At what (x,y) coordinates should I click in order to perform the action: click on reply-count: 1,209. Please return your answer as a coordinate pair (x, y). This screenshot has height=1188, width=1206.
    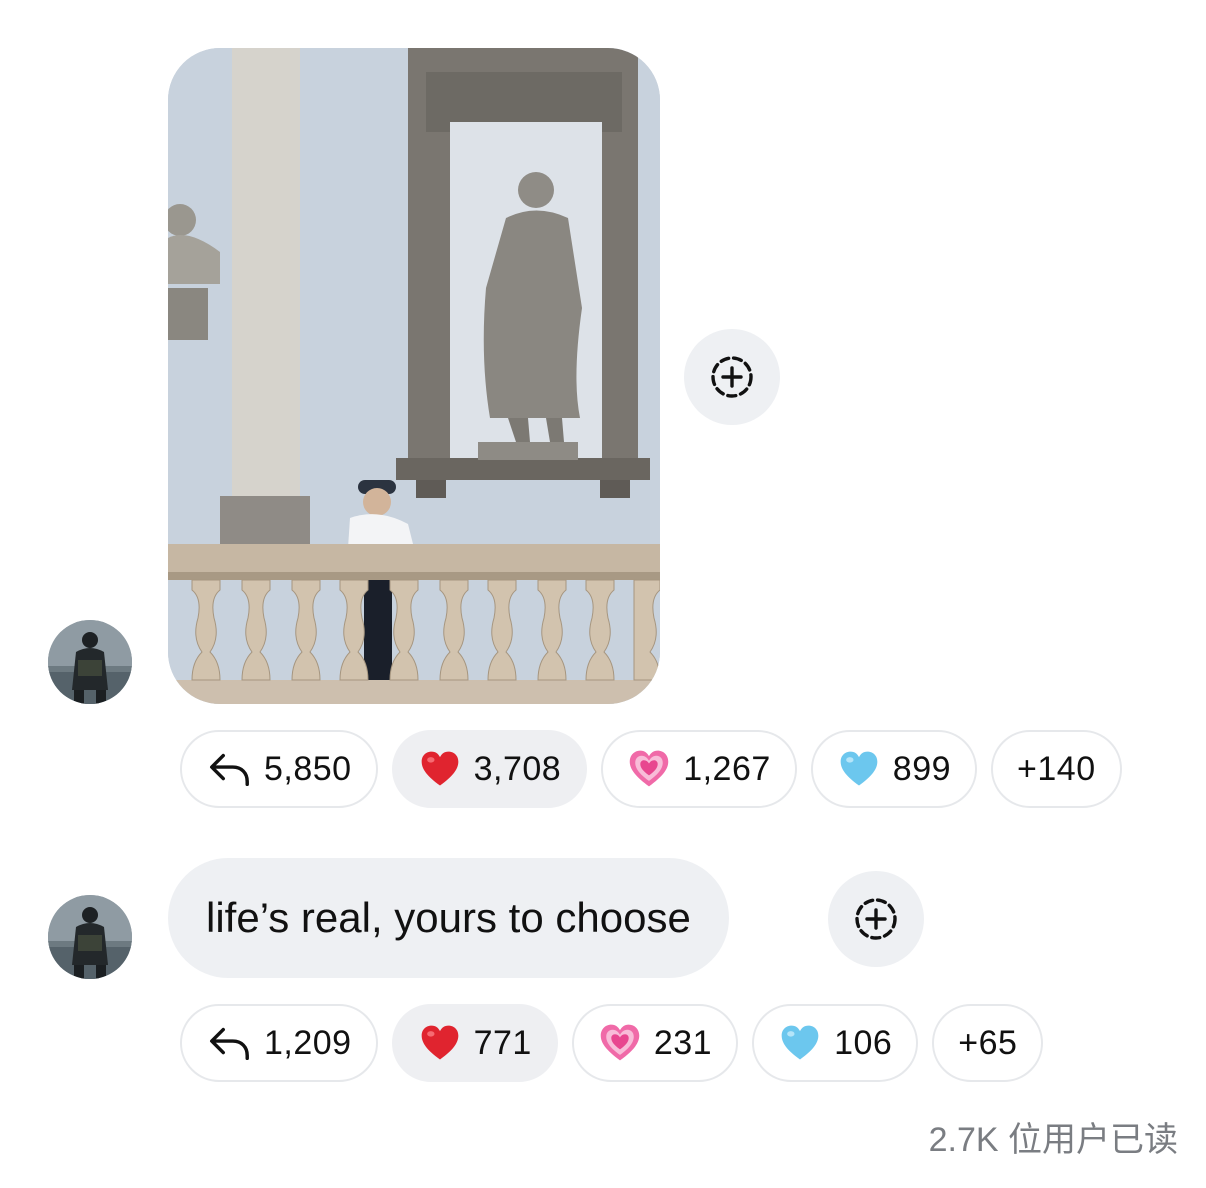
    Looking at the image, I should click on (308, 1042).